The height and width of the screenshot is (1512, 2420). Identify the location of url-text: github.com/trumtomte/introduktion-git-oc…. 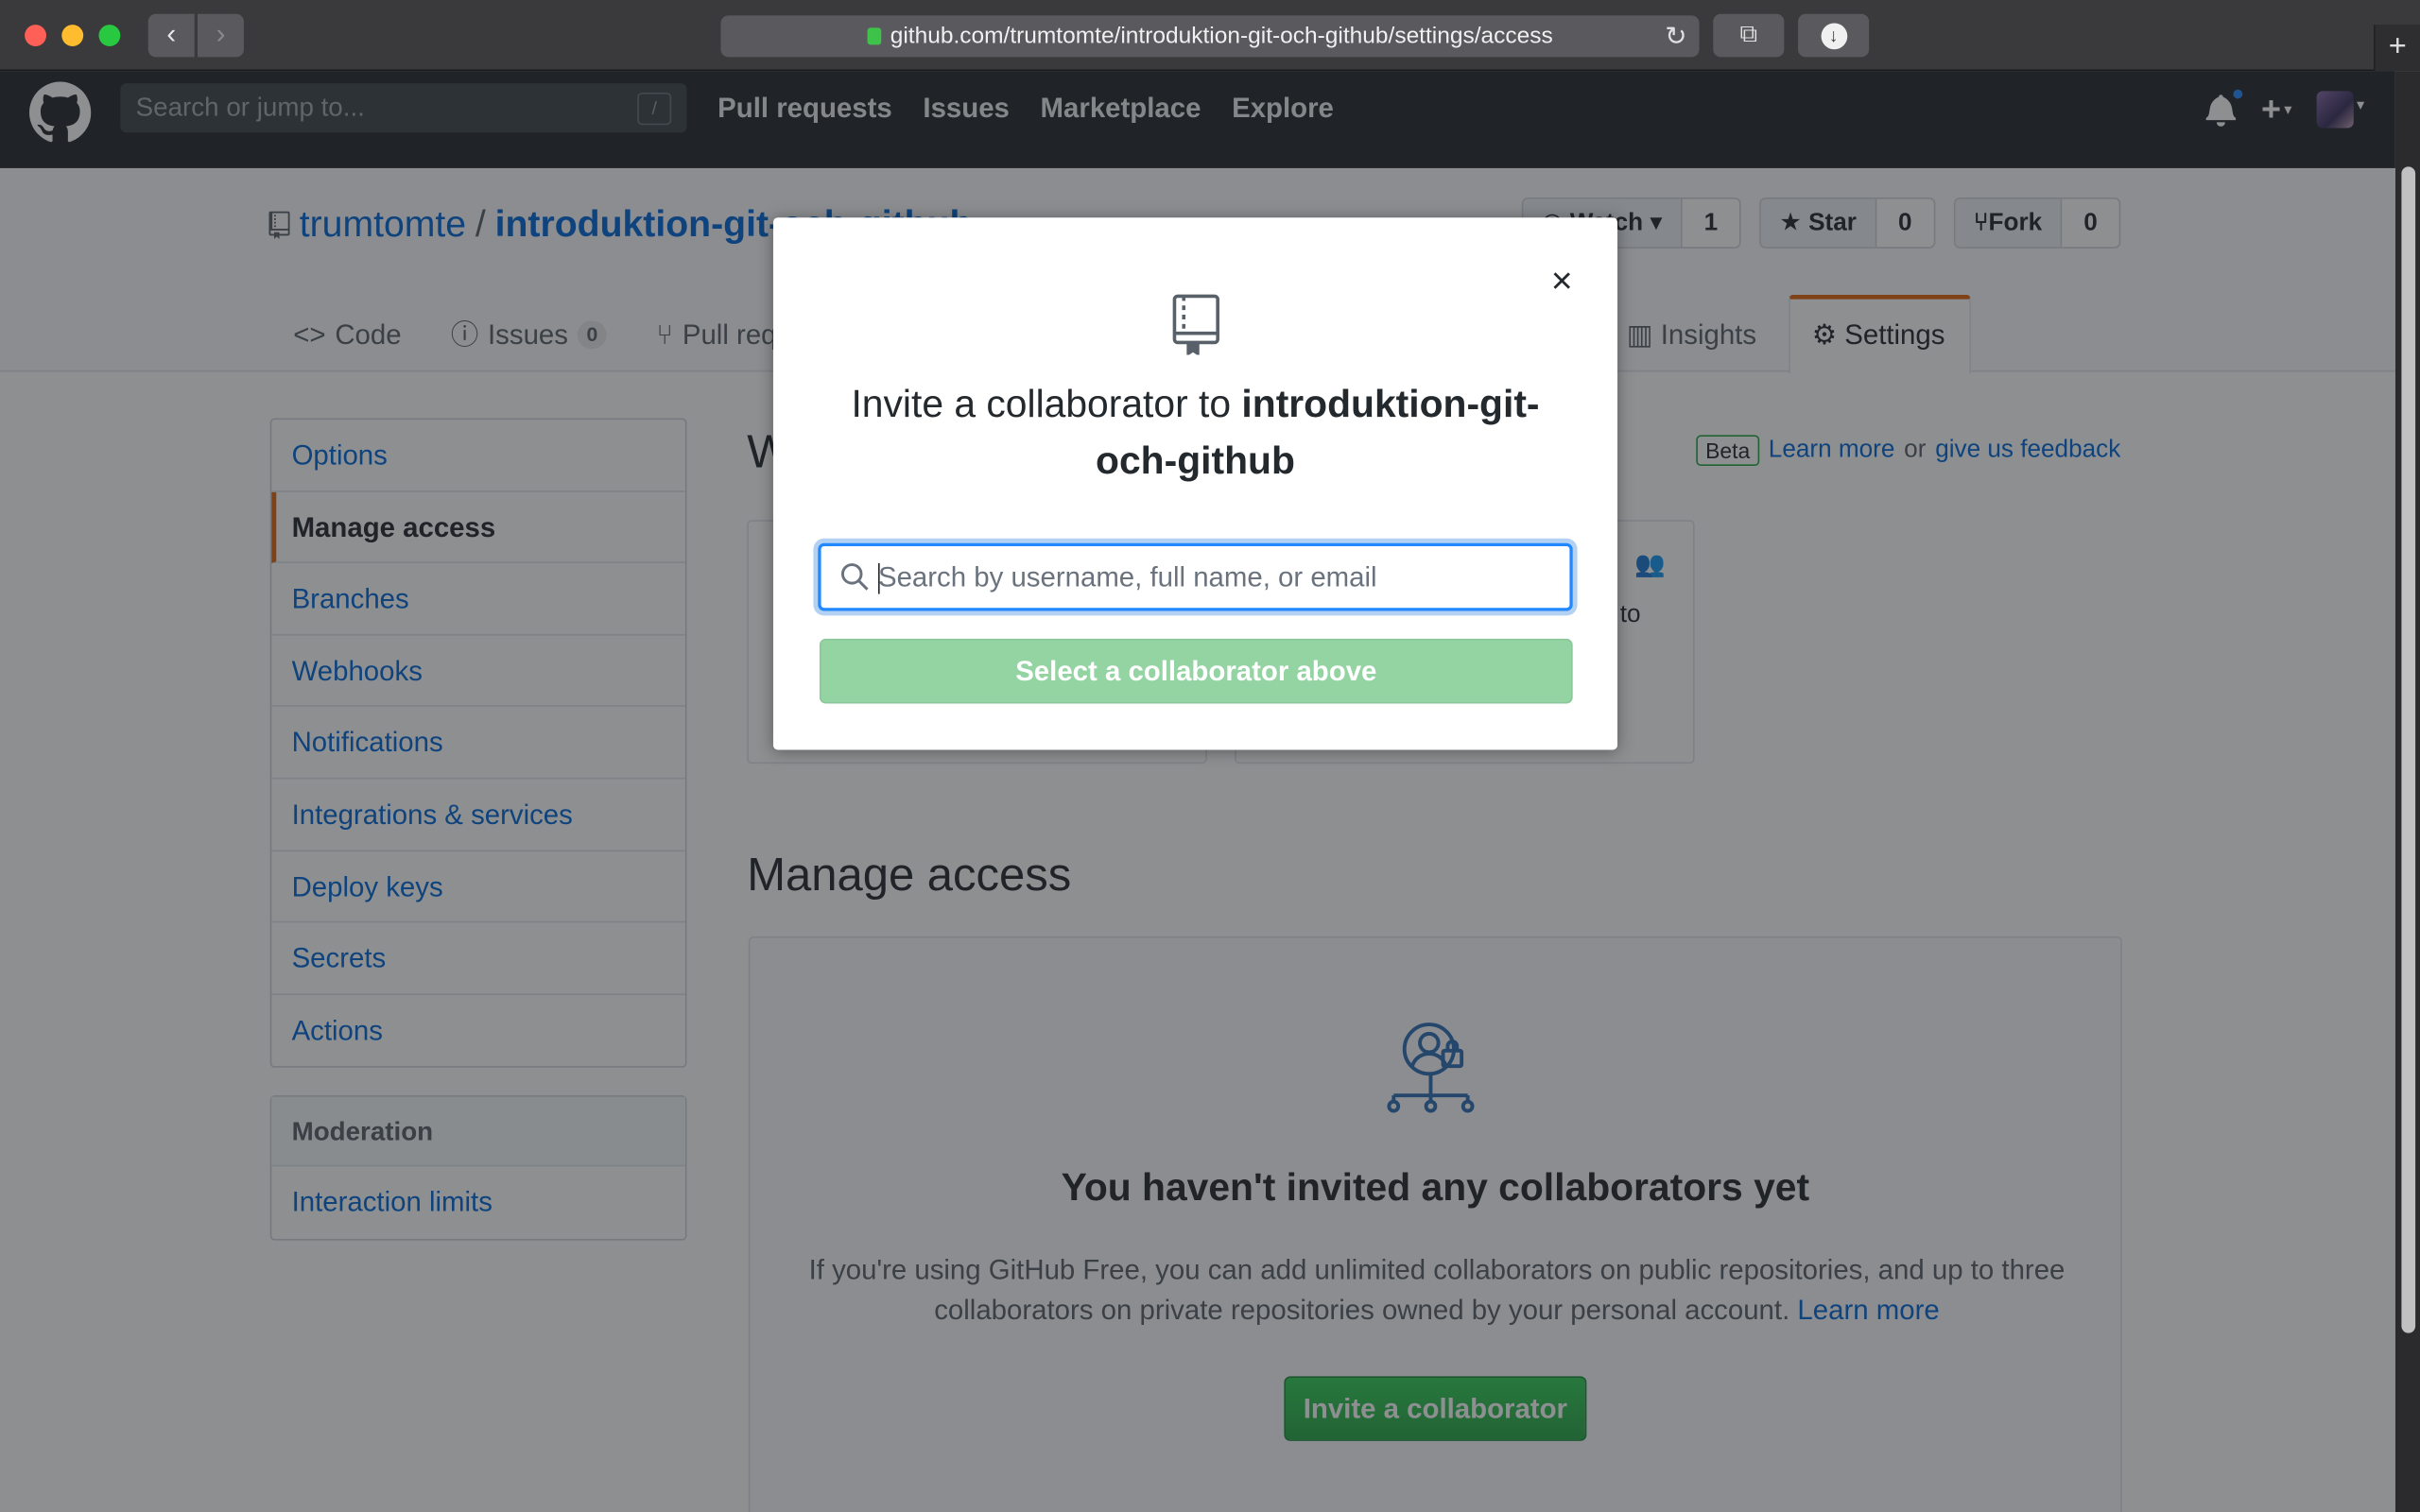
(1221, 36).